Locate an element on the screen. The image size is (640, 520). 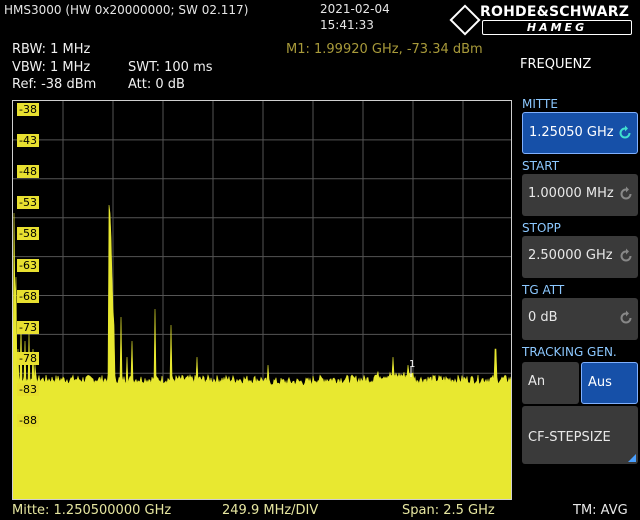
y-tick-label: -73 is located at coordinates (28, 327).